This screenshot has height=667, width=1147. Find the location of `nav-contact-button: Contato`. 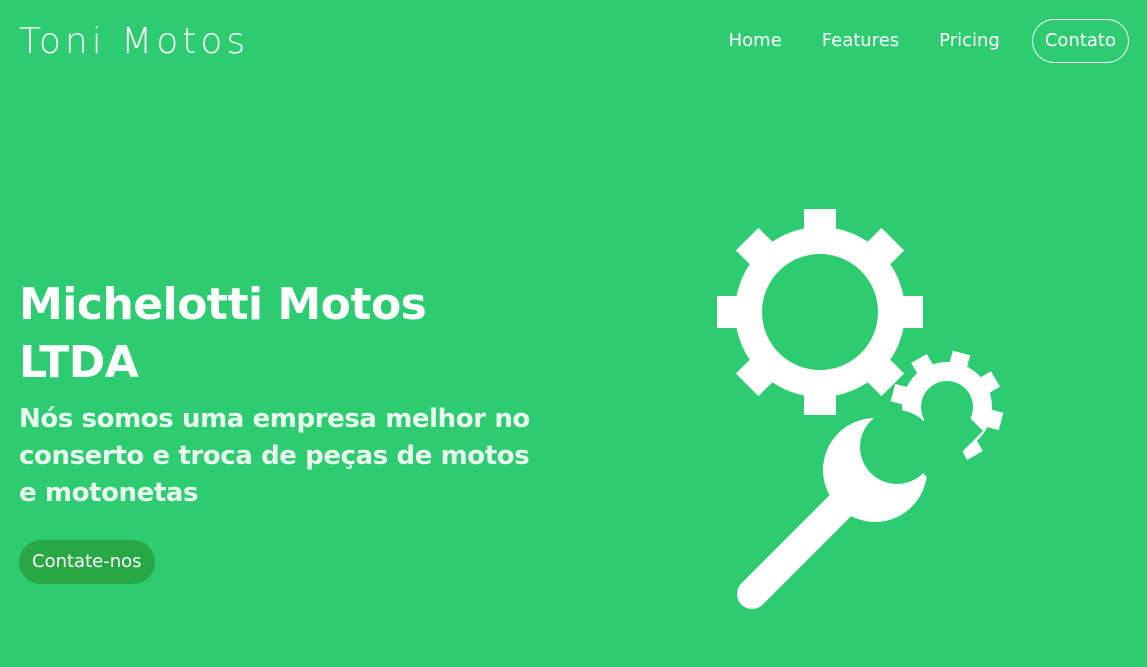

nav-contact-button: Contato is located at coordinates (1080, 41).